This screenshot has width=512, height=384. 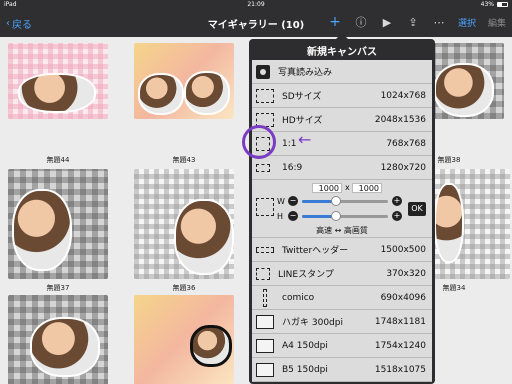 I want to click on thumbnail-caption: 無題43, so click(x=184, y=160).